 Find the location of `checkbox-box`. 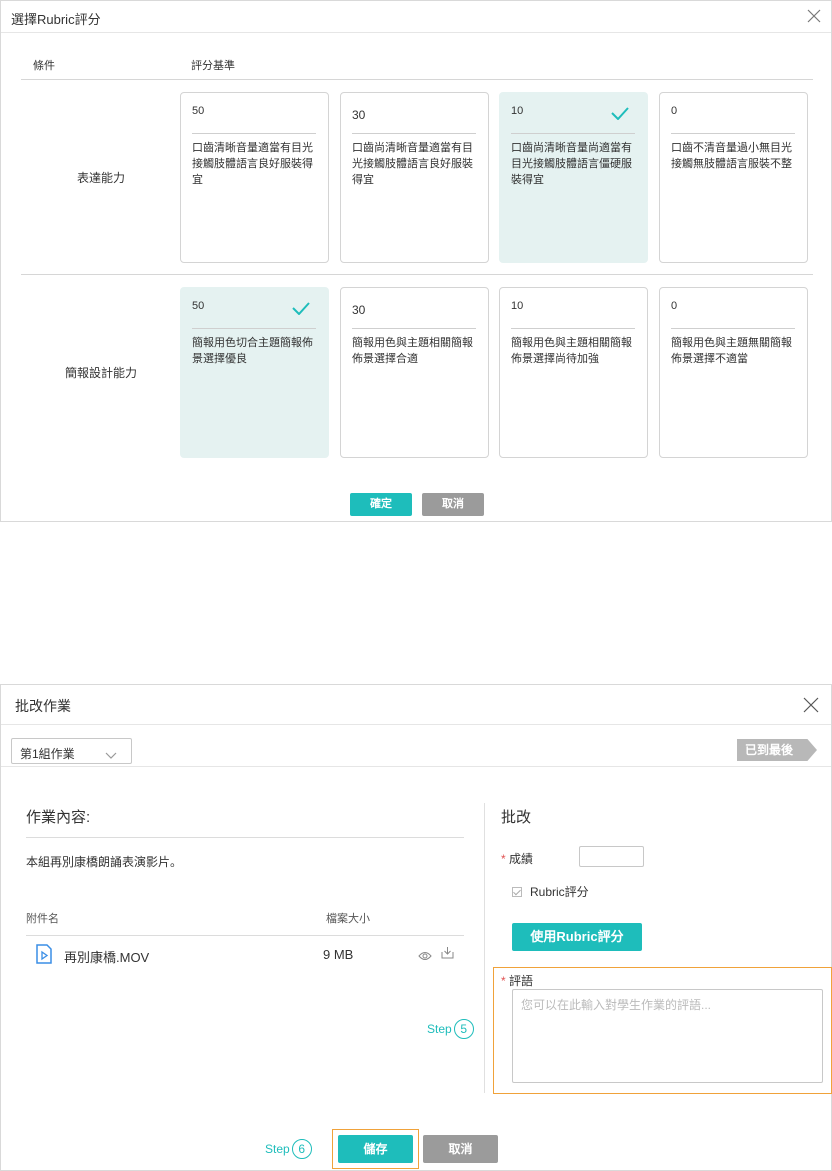

checkbox-box is located at coordinates (517, 892).